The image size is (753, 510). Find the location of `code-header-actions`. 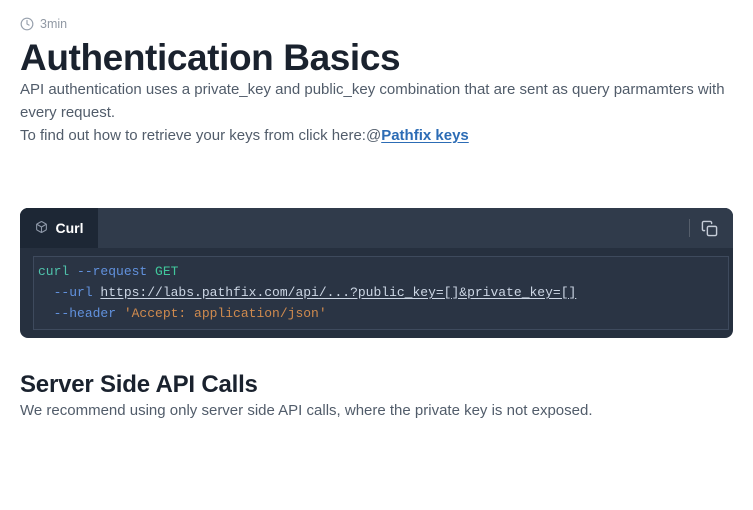

code-header-actions is located at coordinates (711, 228).